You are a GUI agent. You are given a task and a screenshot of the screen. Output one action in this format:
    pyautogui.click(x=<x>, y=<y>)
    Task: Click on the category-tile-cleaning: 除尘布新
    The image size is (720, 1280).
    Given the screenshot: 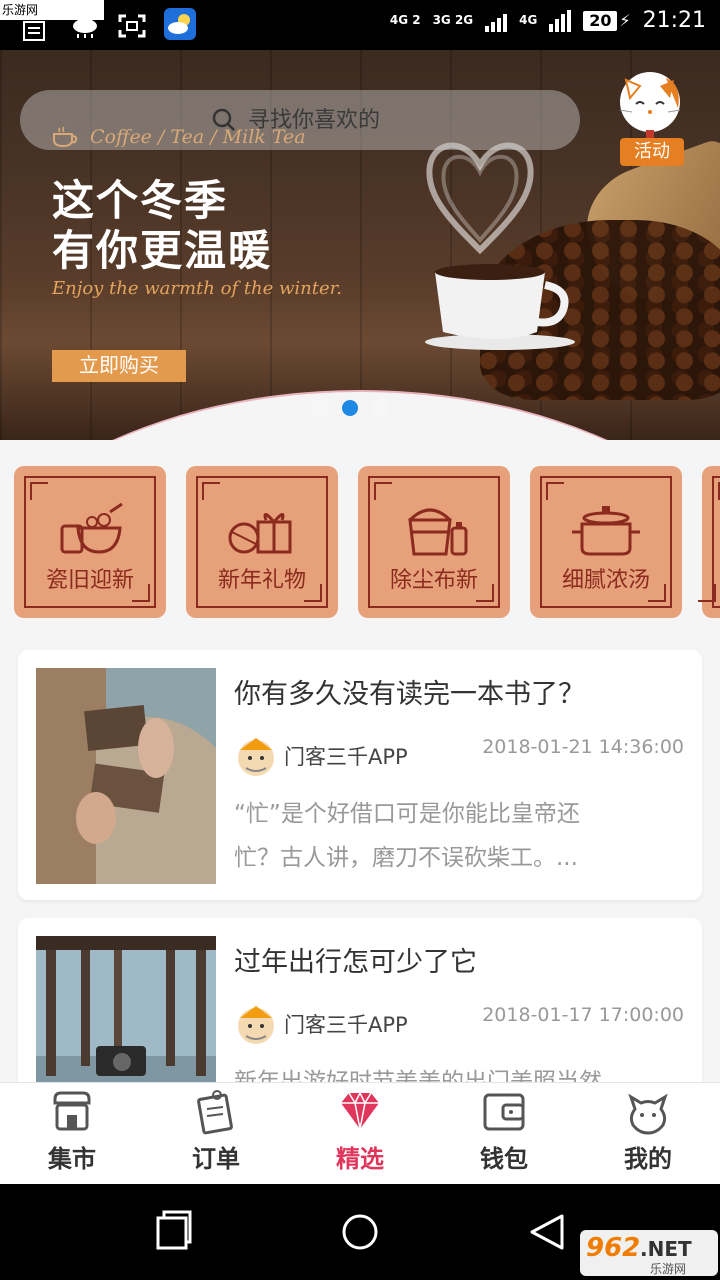 What is the action you would take?
    pyautogui.click(x=434, y=542)
    